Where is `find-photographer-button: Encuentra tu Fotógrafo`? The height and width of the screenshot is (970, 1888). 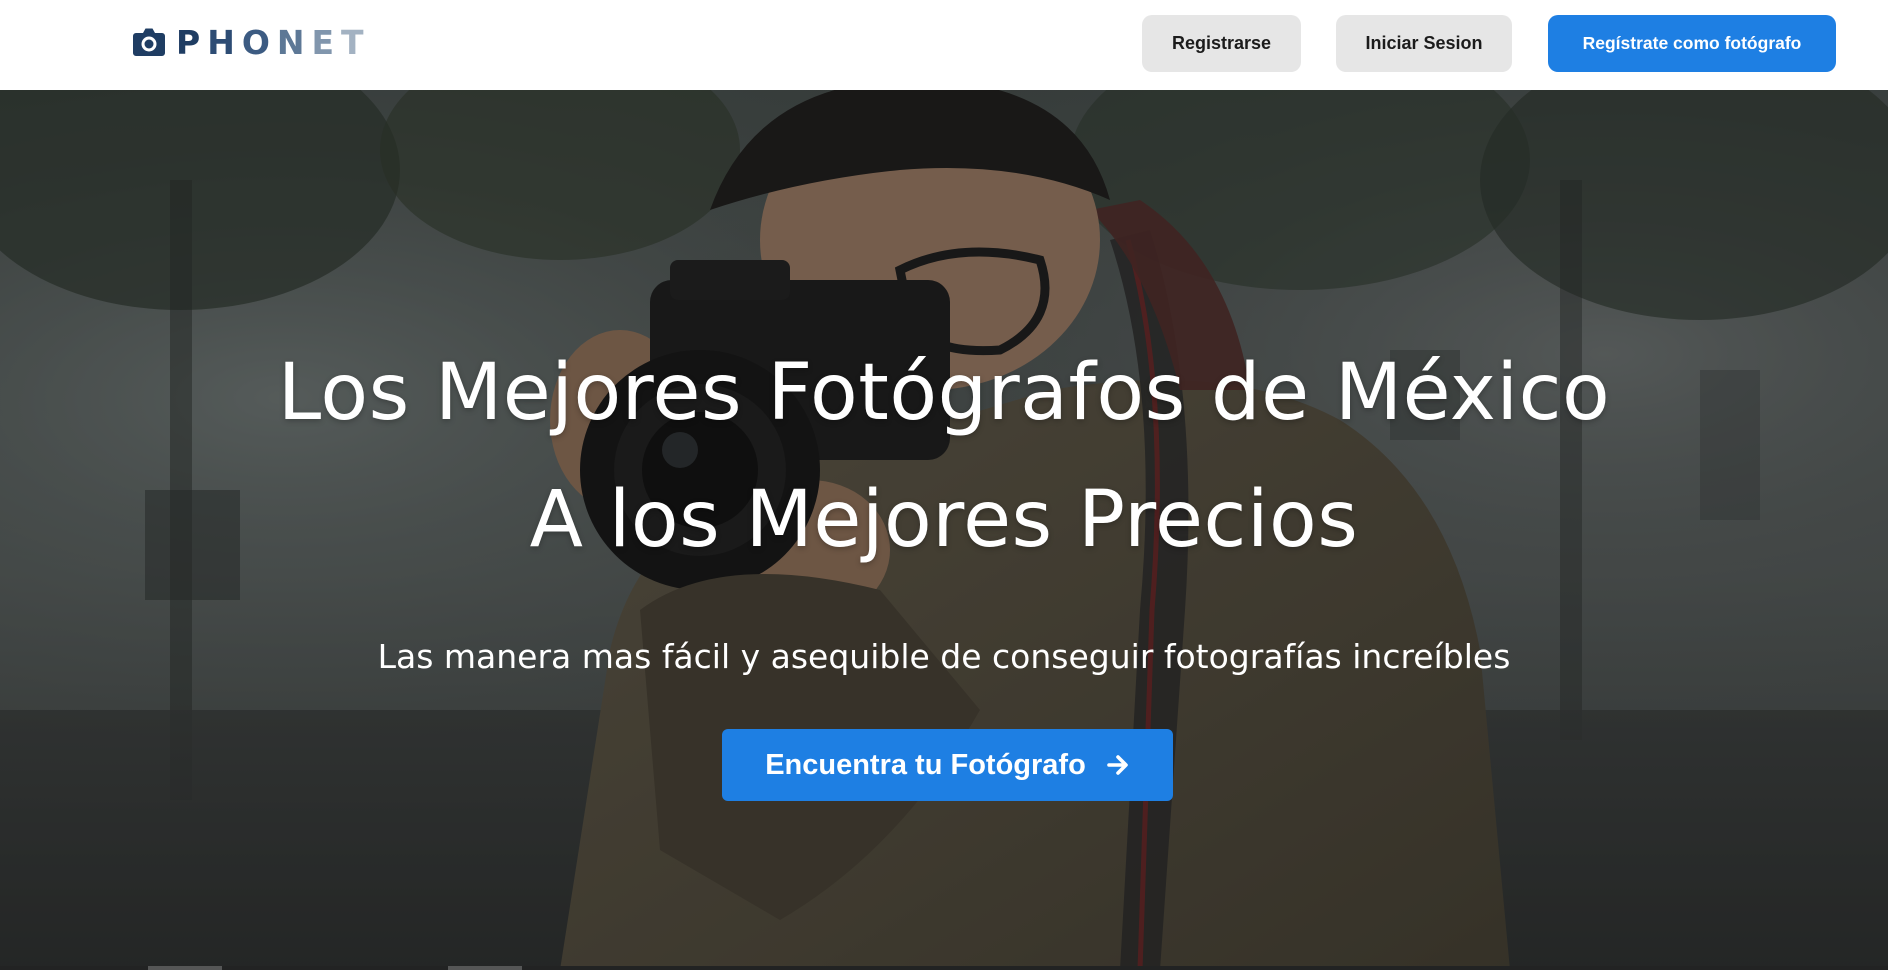
find-photographer-button: Encuentra tu Fotógrafo is located at coordinates (947, 765).